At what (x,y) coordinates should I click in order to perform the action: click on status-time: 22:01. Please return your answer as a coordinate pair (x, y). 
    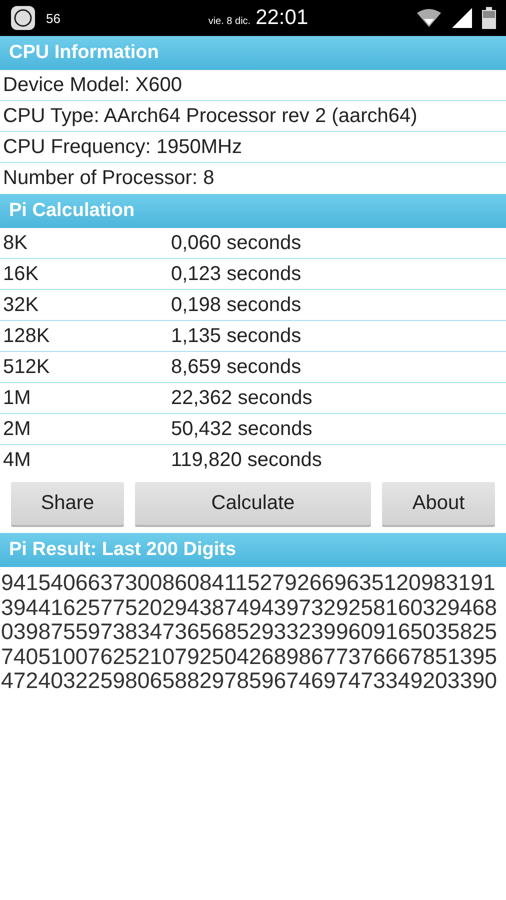
    Looking at the image, I should click on (282, 18).